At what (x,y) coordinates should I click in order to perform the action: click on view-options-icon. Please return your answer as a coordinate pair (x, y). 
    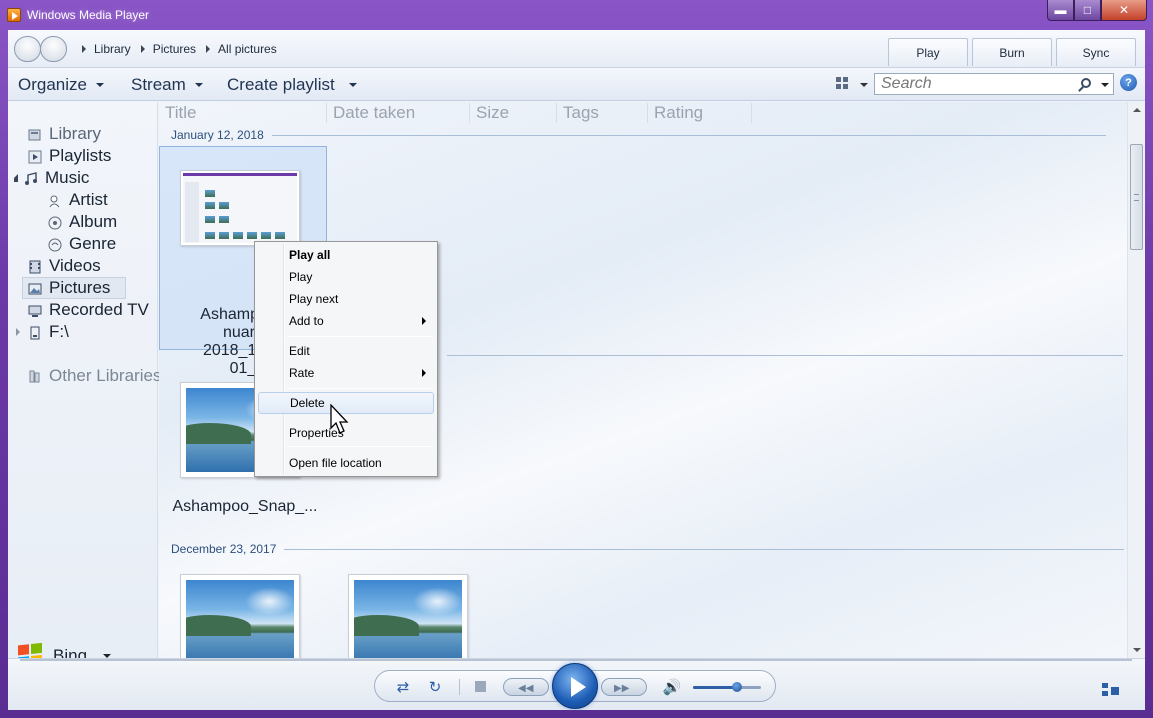
    Looking at the image, I should click on (843, 84).